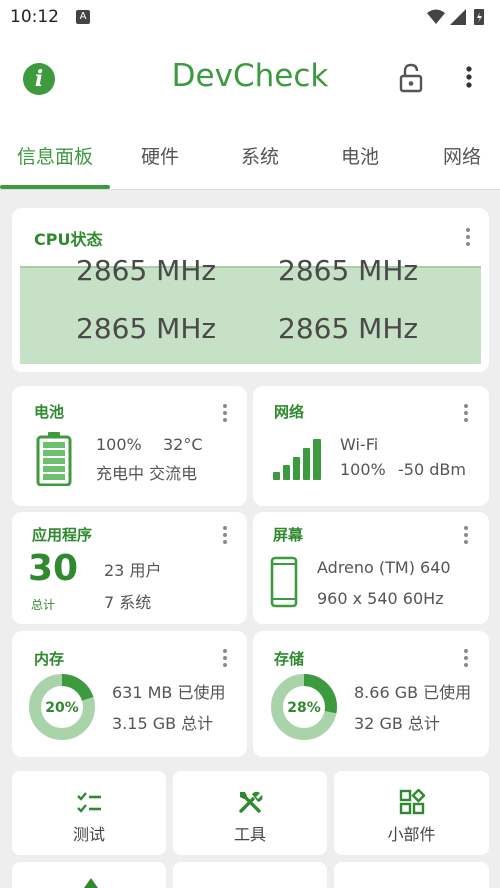 This screenshot has height=888, width=500. What do you see at coordinates (88, 834) in the screenshot?
I see `tests-button-label: 测试` at bounding box center [88, 834].